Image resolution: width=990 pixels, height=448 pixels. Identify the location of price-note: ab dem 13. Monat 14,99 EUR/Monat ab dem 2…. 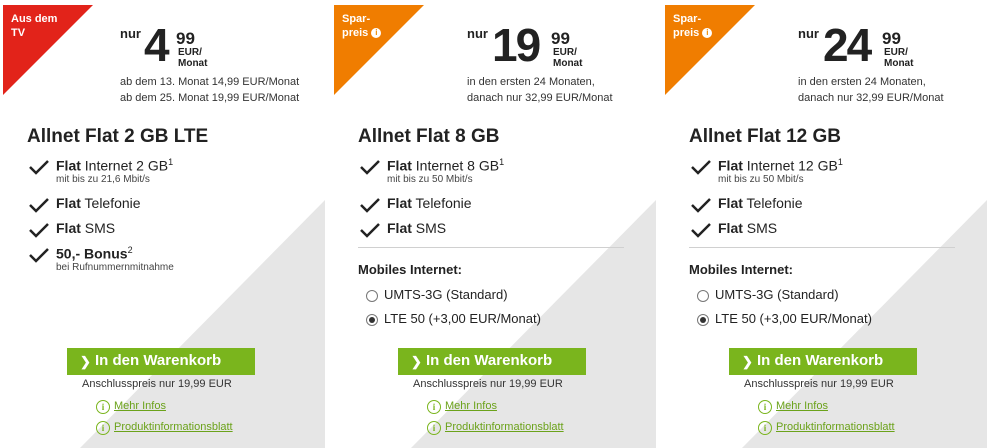
(210, 90).